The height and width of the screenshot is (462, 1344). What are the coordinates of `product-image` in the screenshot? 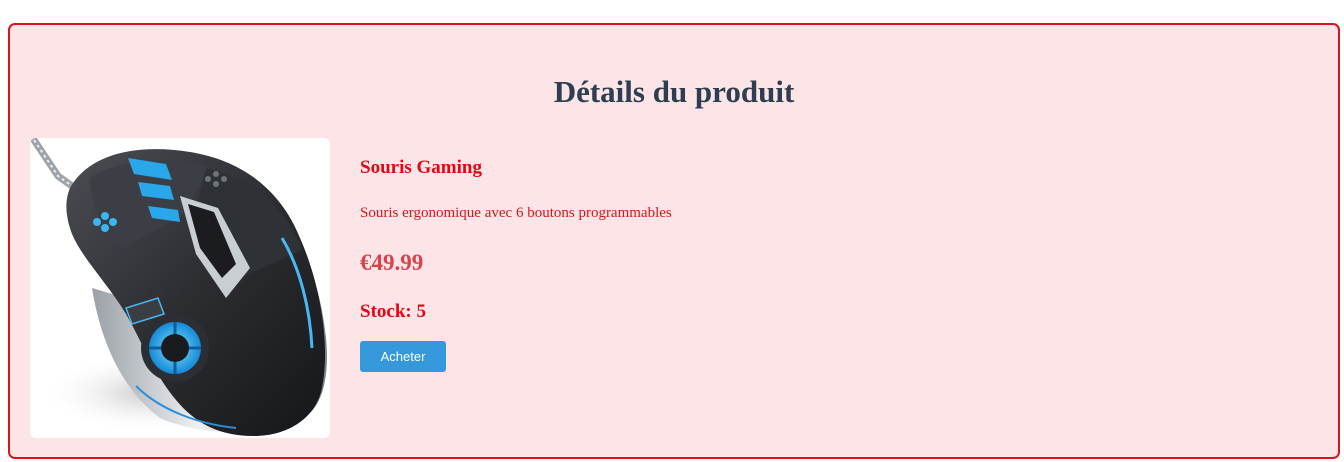 It's located at (180, 288).